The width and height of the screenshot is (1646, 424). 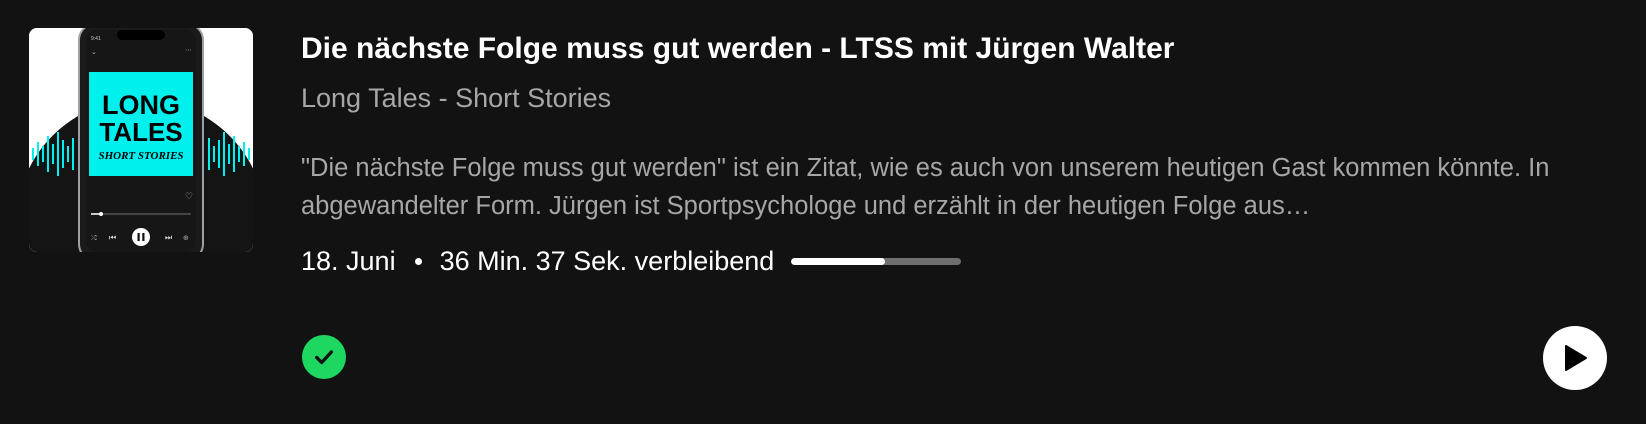 What do you see at coordinates (348, 261) in the screenshot?
I see `release-date: 18. Juni` at bounding box center [348, 261].